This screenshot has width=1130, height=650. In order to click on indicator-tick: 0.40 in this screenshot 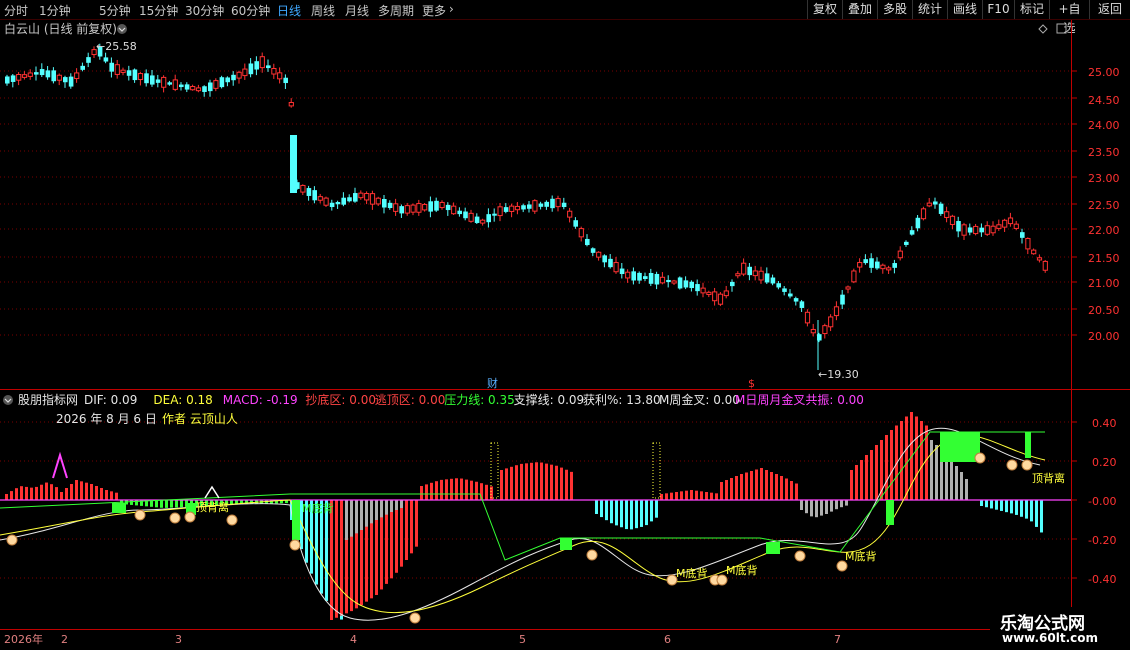, I will do `click(1104, 423)`.